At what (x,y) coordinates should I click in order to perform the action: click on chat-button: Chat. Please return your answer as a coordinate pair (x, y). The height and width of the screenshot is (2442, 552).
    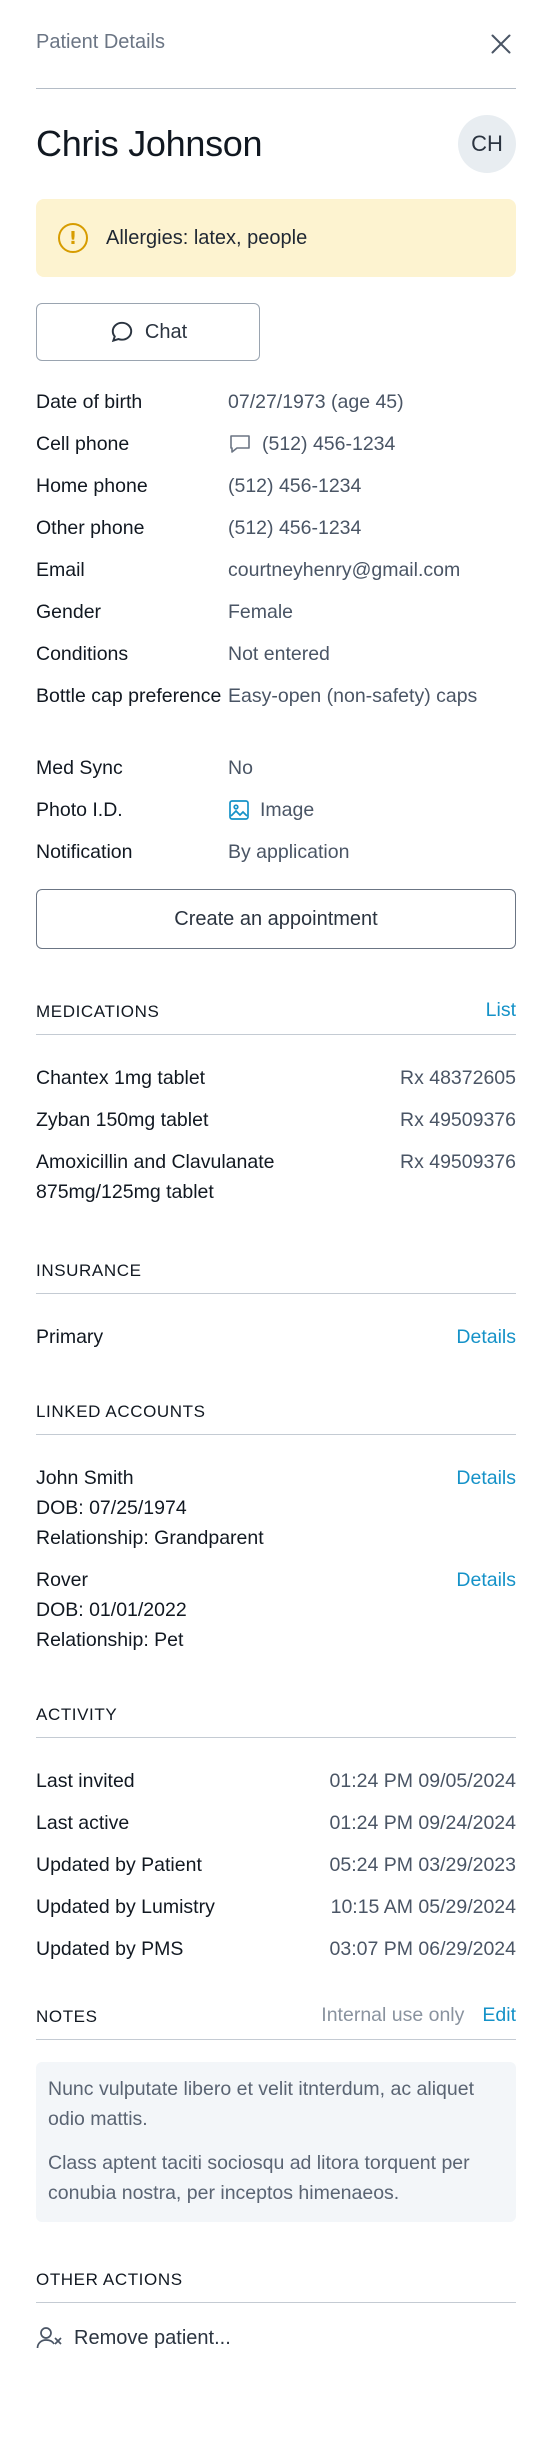
    Looking at the image, I should click on (148, 332).